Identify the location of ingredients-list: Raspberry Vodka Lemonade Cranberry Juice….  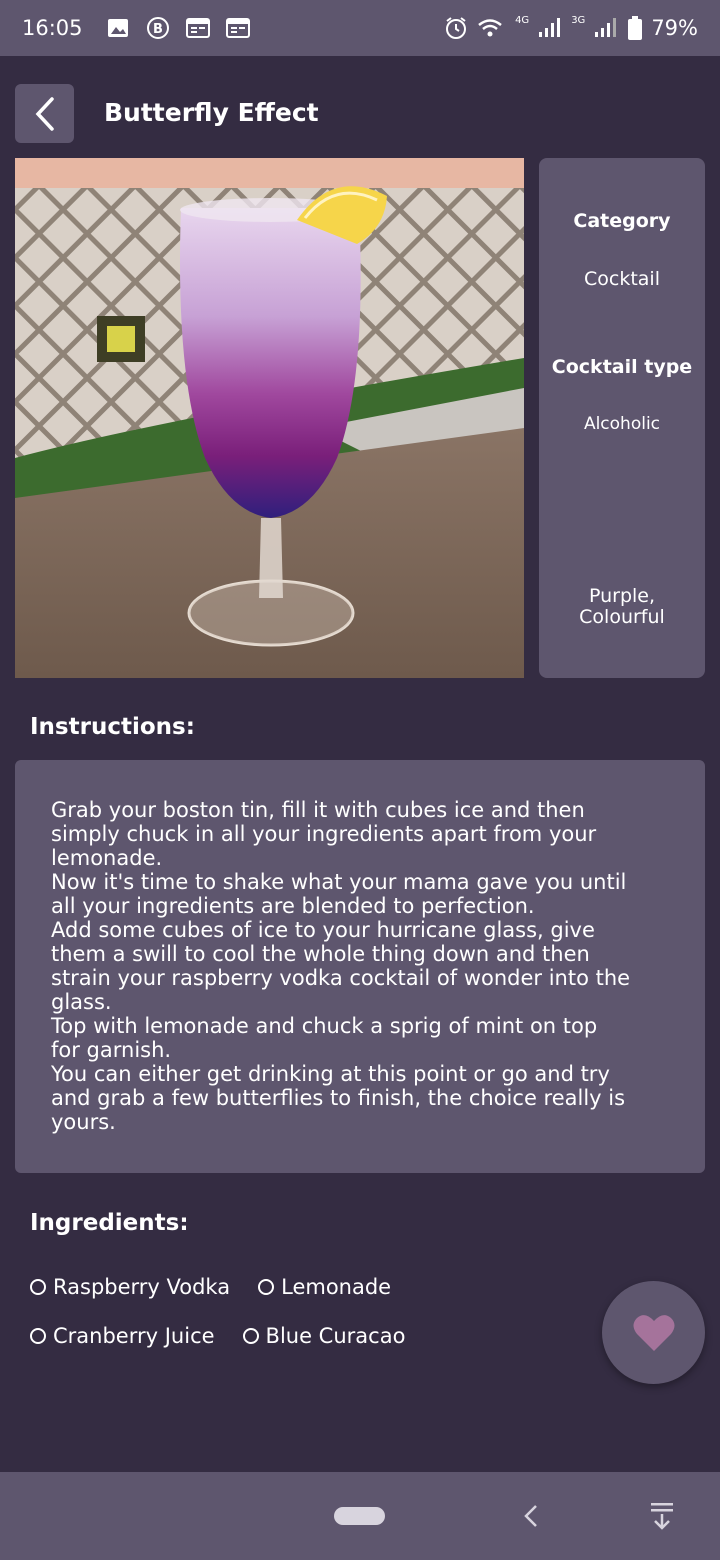
(310, 1311).